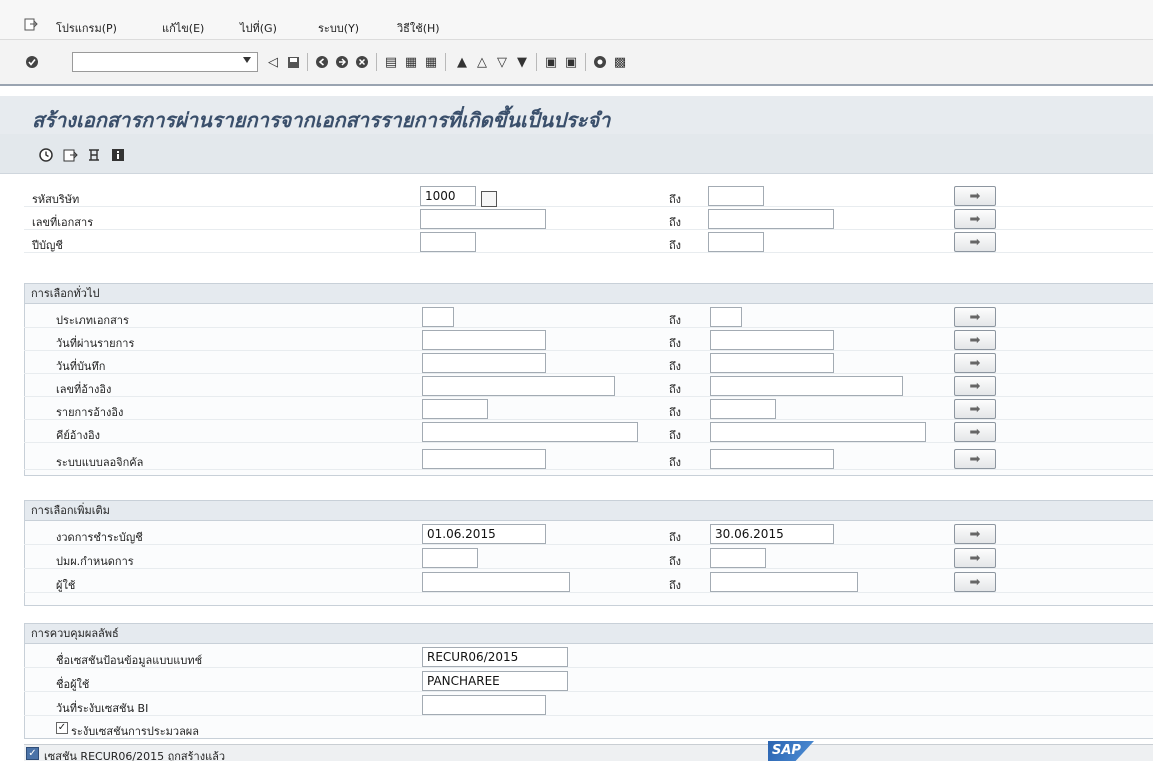  I want to click on command-field, so click(165, 62).